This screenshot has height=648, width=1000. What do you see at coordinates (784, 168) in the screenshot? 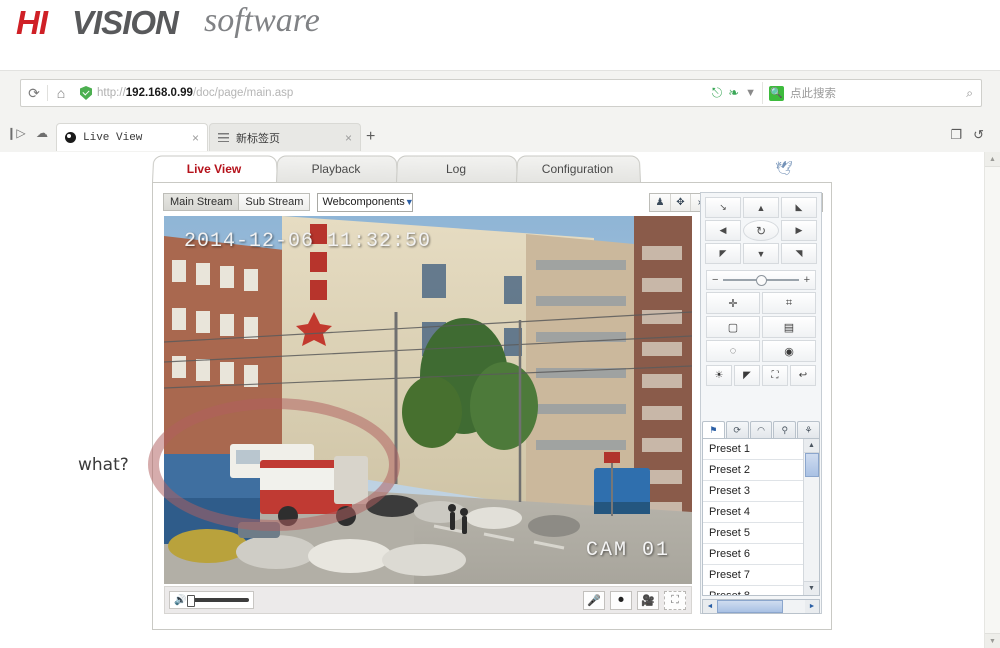
I see `bird-icon: 🕊` at bounding box center [784, 168].